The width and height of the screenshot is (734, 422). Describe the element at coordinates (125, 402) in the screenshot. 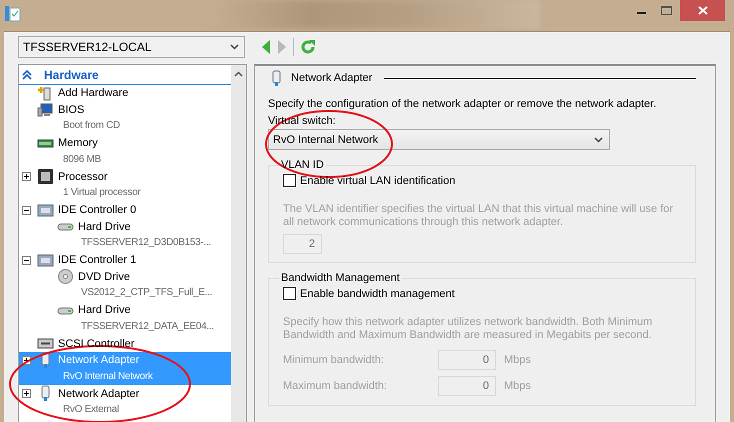

I see `tree-item: Network Adapter RvO External` at that location.